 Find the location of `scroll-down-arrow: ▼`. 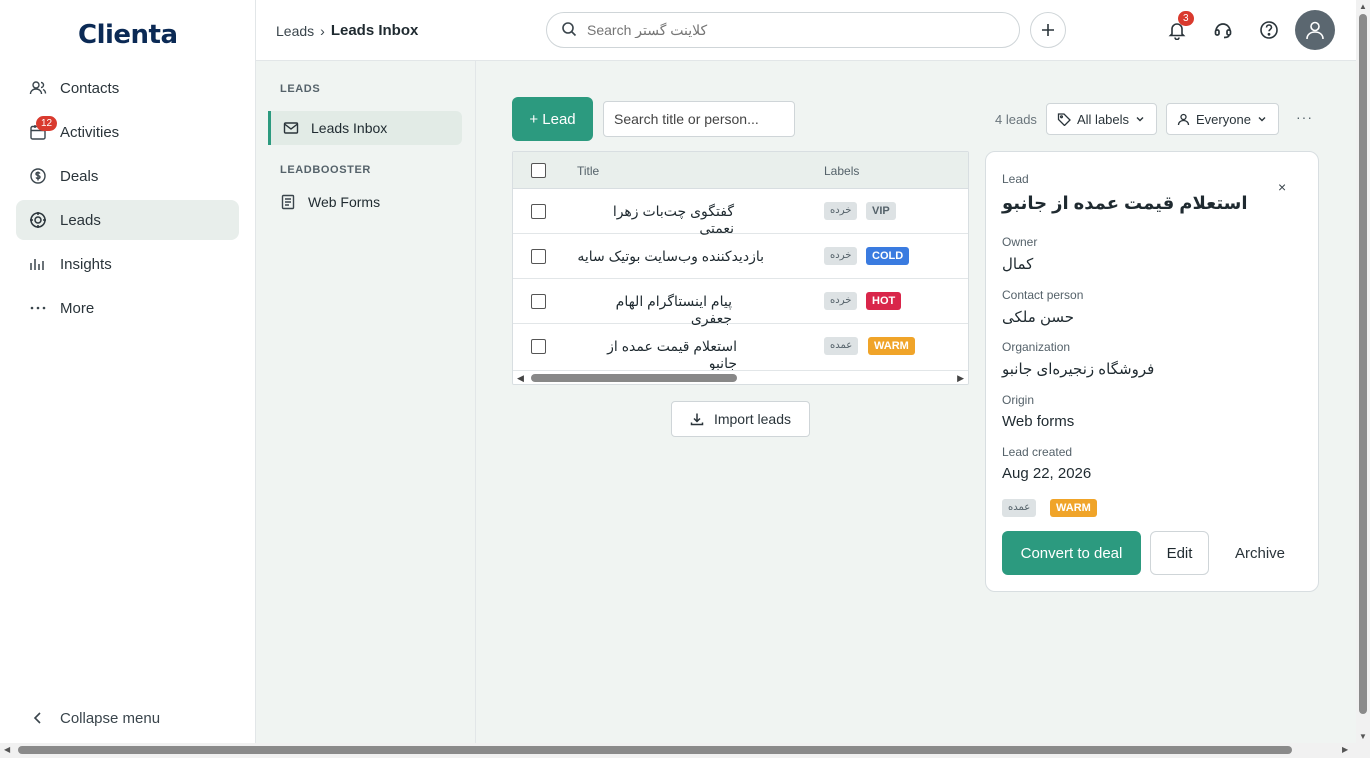

scroll-down-arrow: ▼ is located at coordinates (1363, 736).